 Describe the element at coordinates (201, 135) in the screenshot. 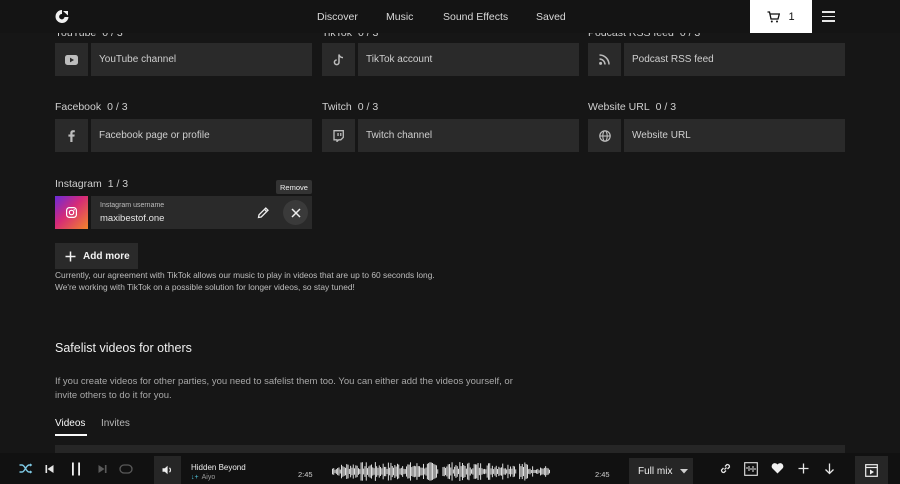

I see `facebook-input: Facebook page or profile` at that location.